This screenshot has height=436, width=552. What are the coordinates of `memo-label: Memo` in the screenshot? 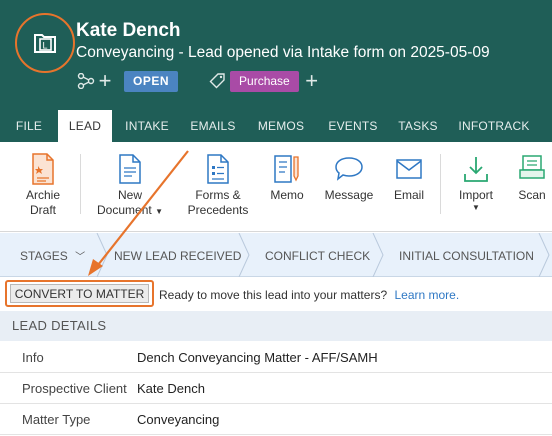 It's located at (287, 195).